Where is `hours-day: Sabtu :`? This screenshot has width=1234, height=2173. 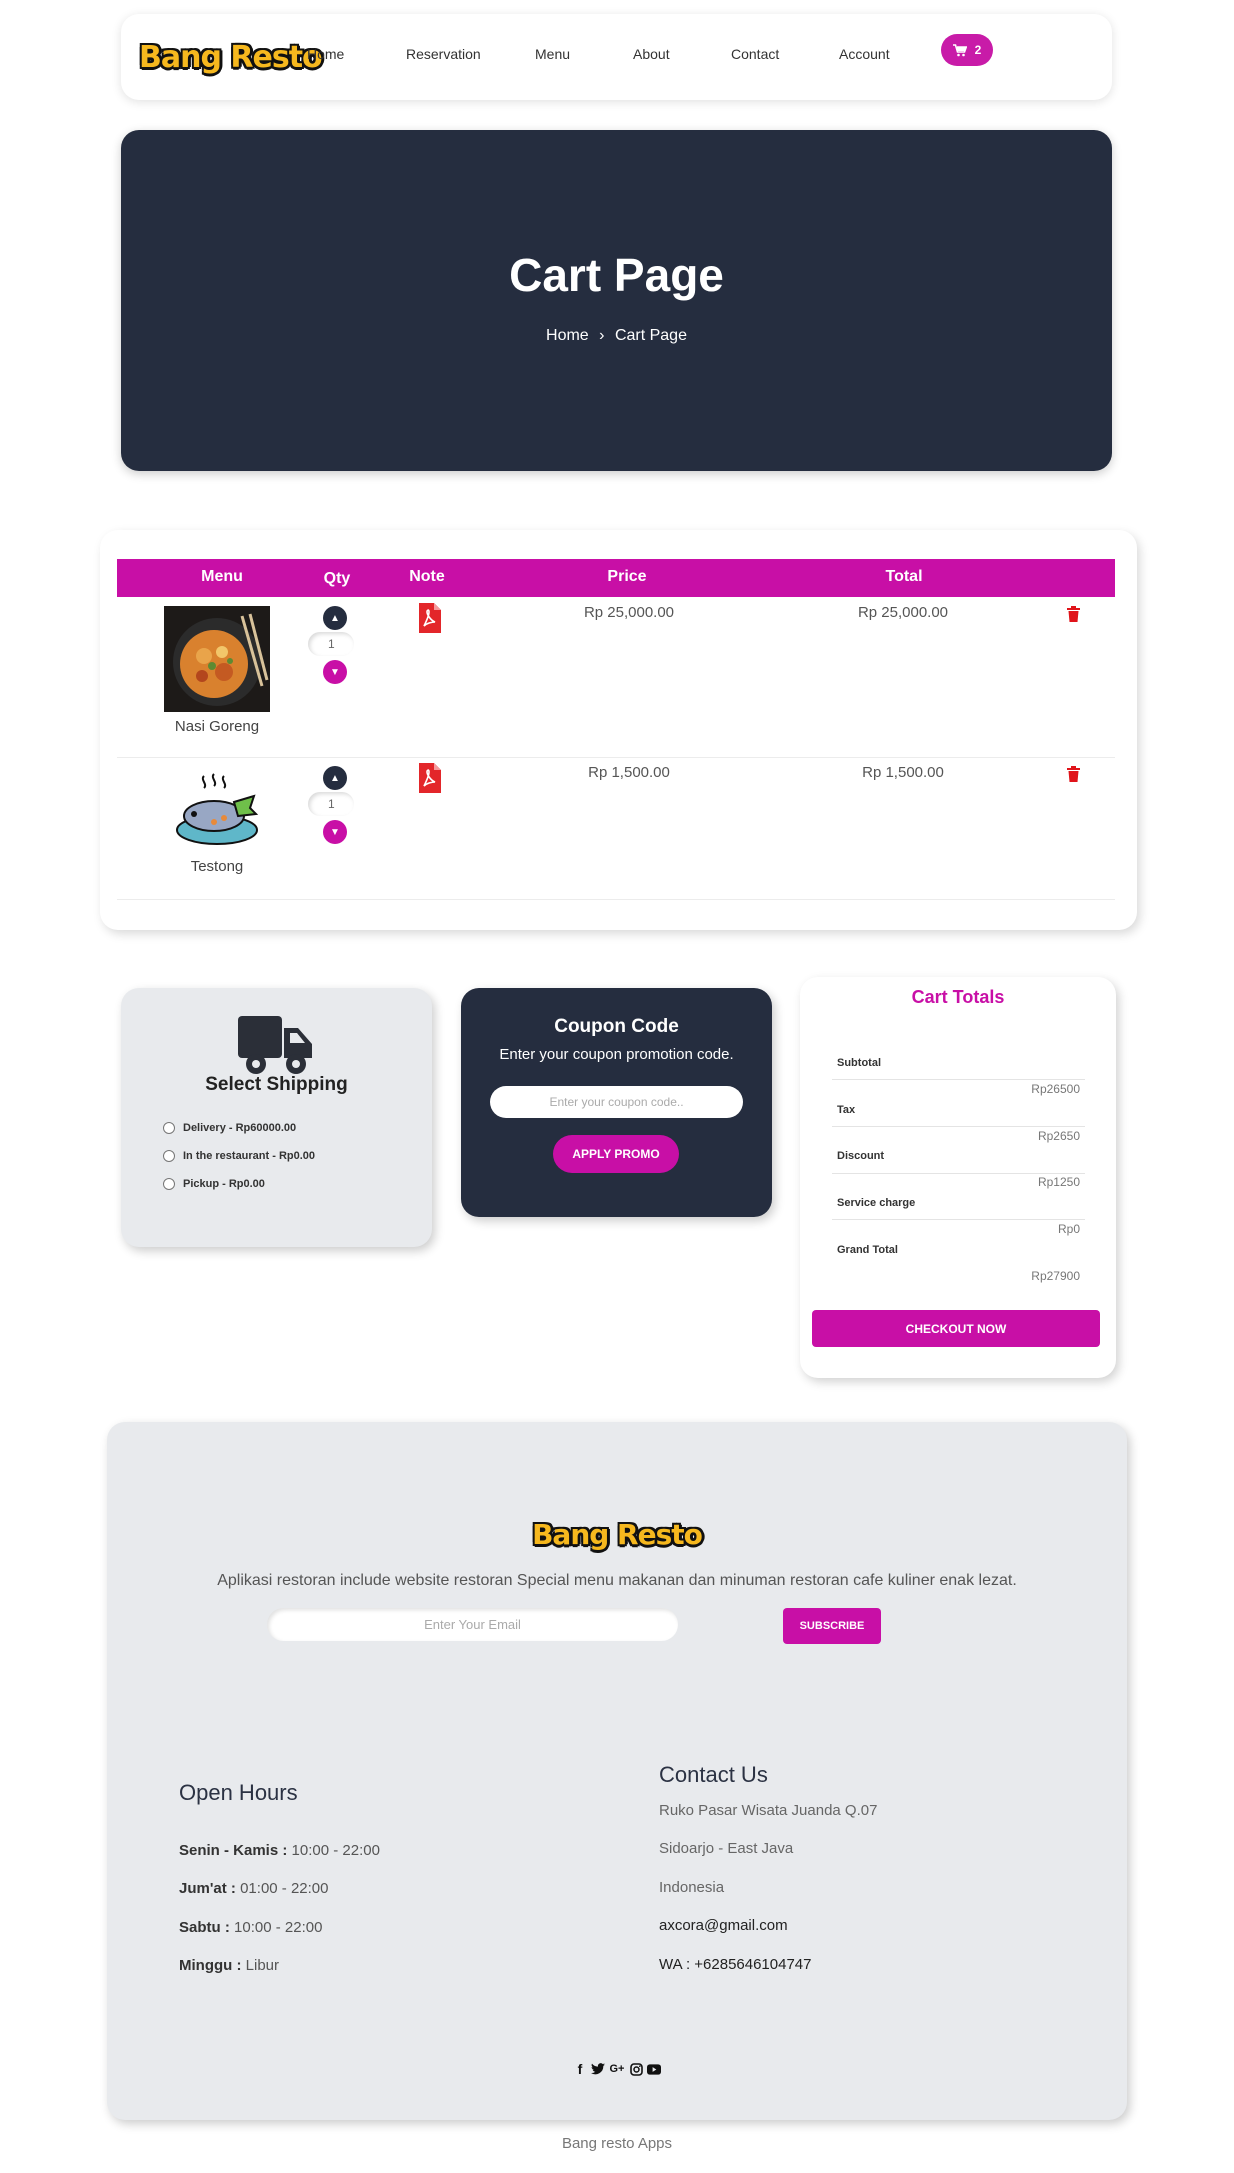
hours-day: Sabtu : is located at coordinates (204, 1927).